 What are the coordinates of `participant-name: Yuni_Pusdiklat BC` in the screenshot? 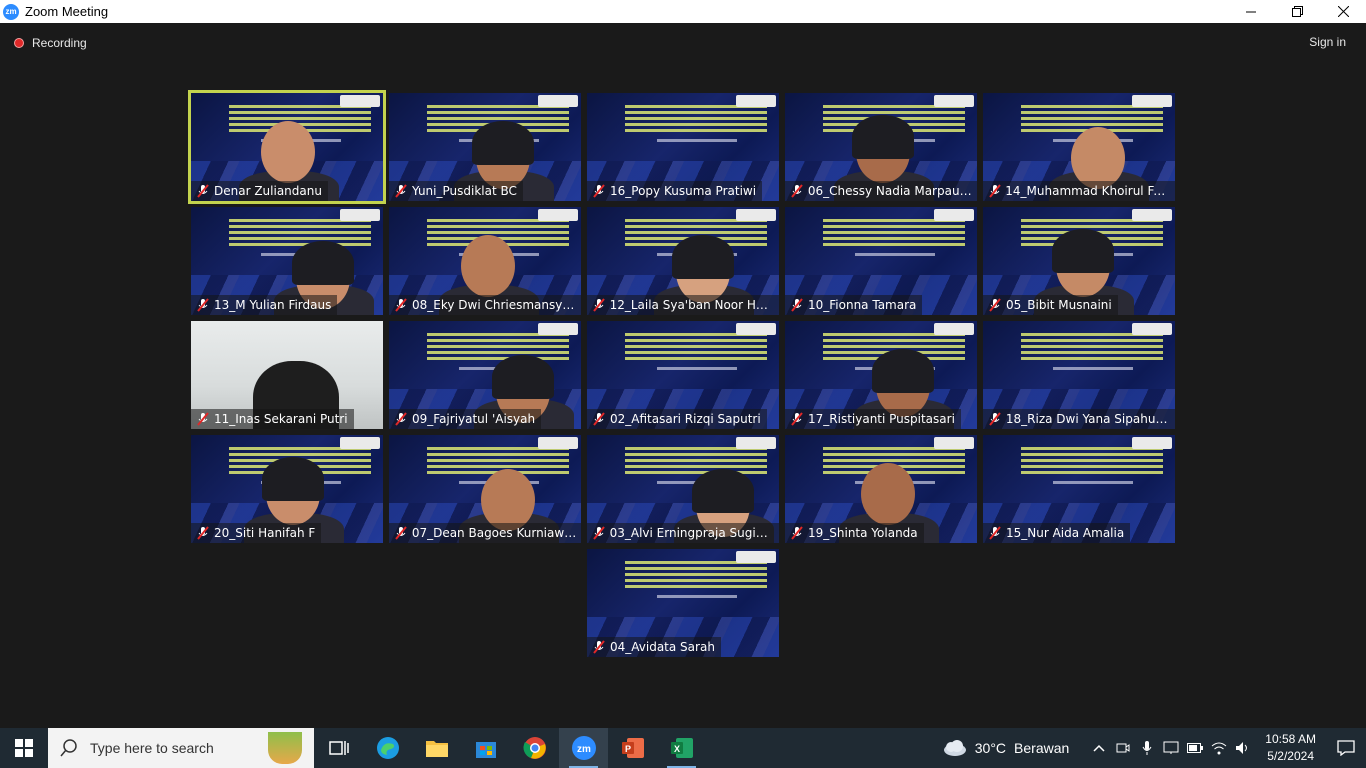 It's located at (464, 191).